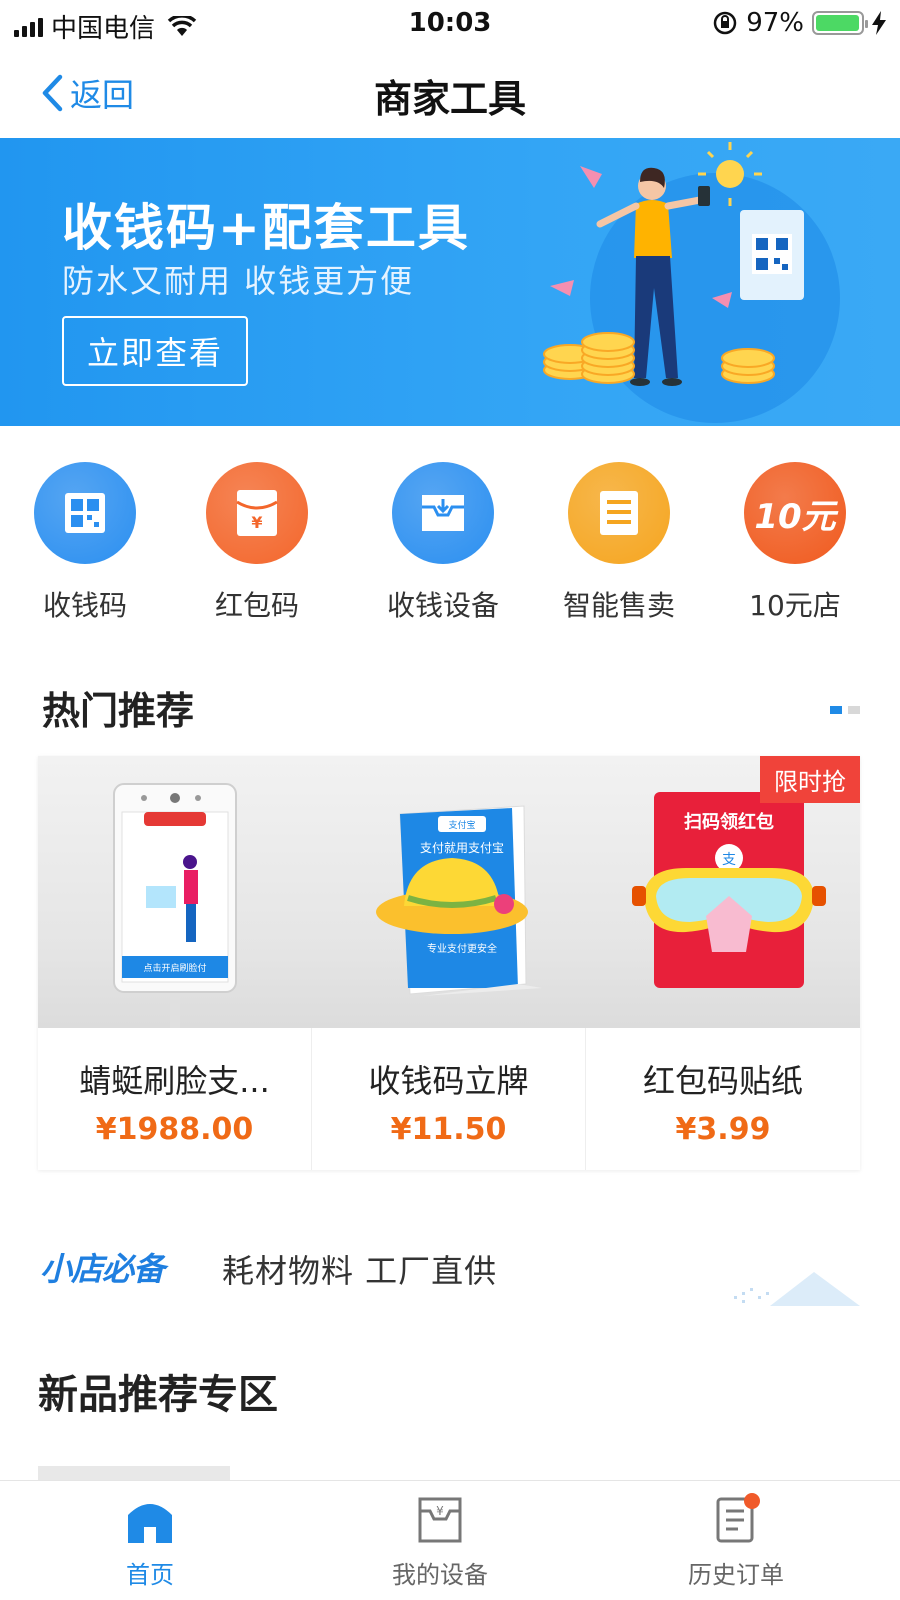 The width and height of the screenshot is (900, 1600). Describe the element at coordinates (462, 848) in the screenshot. I see `stand-text: 支付就用支付宝` at that location.